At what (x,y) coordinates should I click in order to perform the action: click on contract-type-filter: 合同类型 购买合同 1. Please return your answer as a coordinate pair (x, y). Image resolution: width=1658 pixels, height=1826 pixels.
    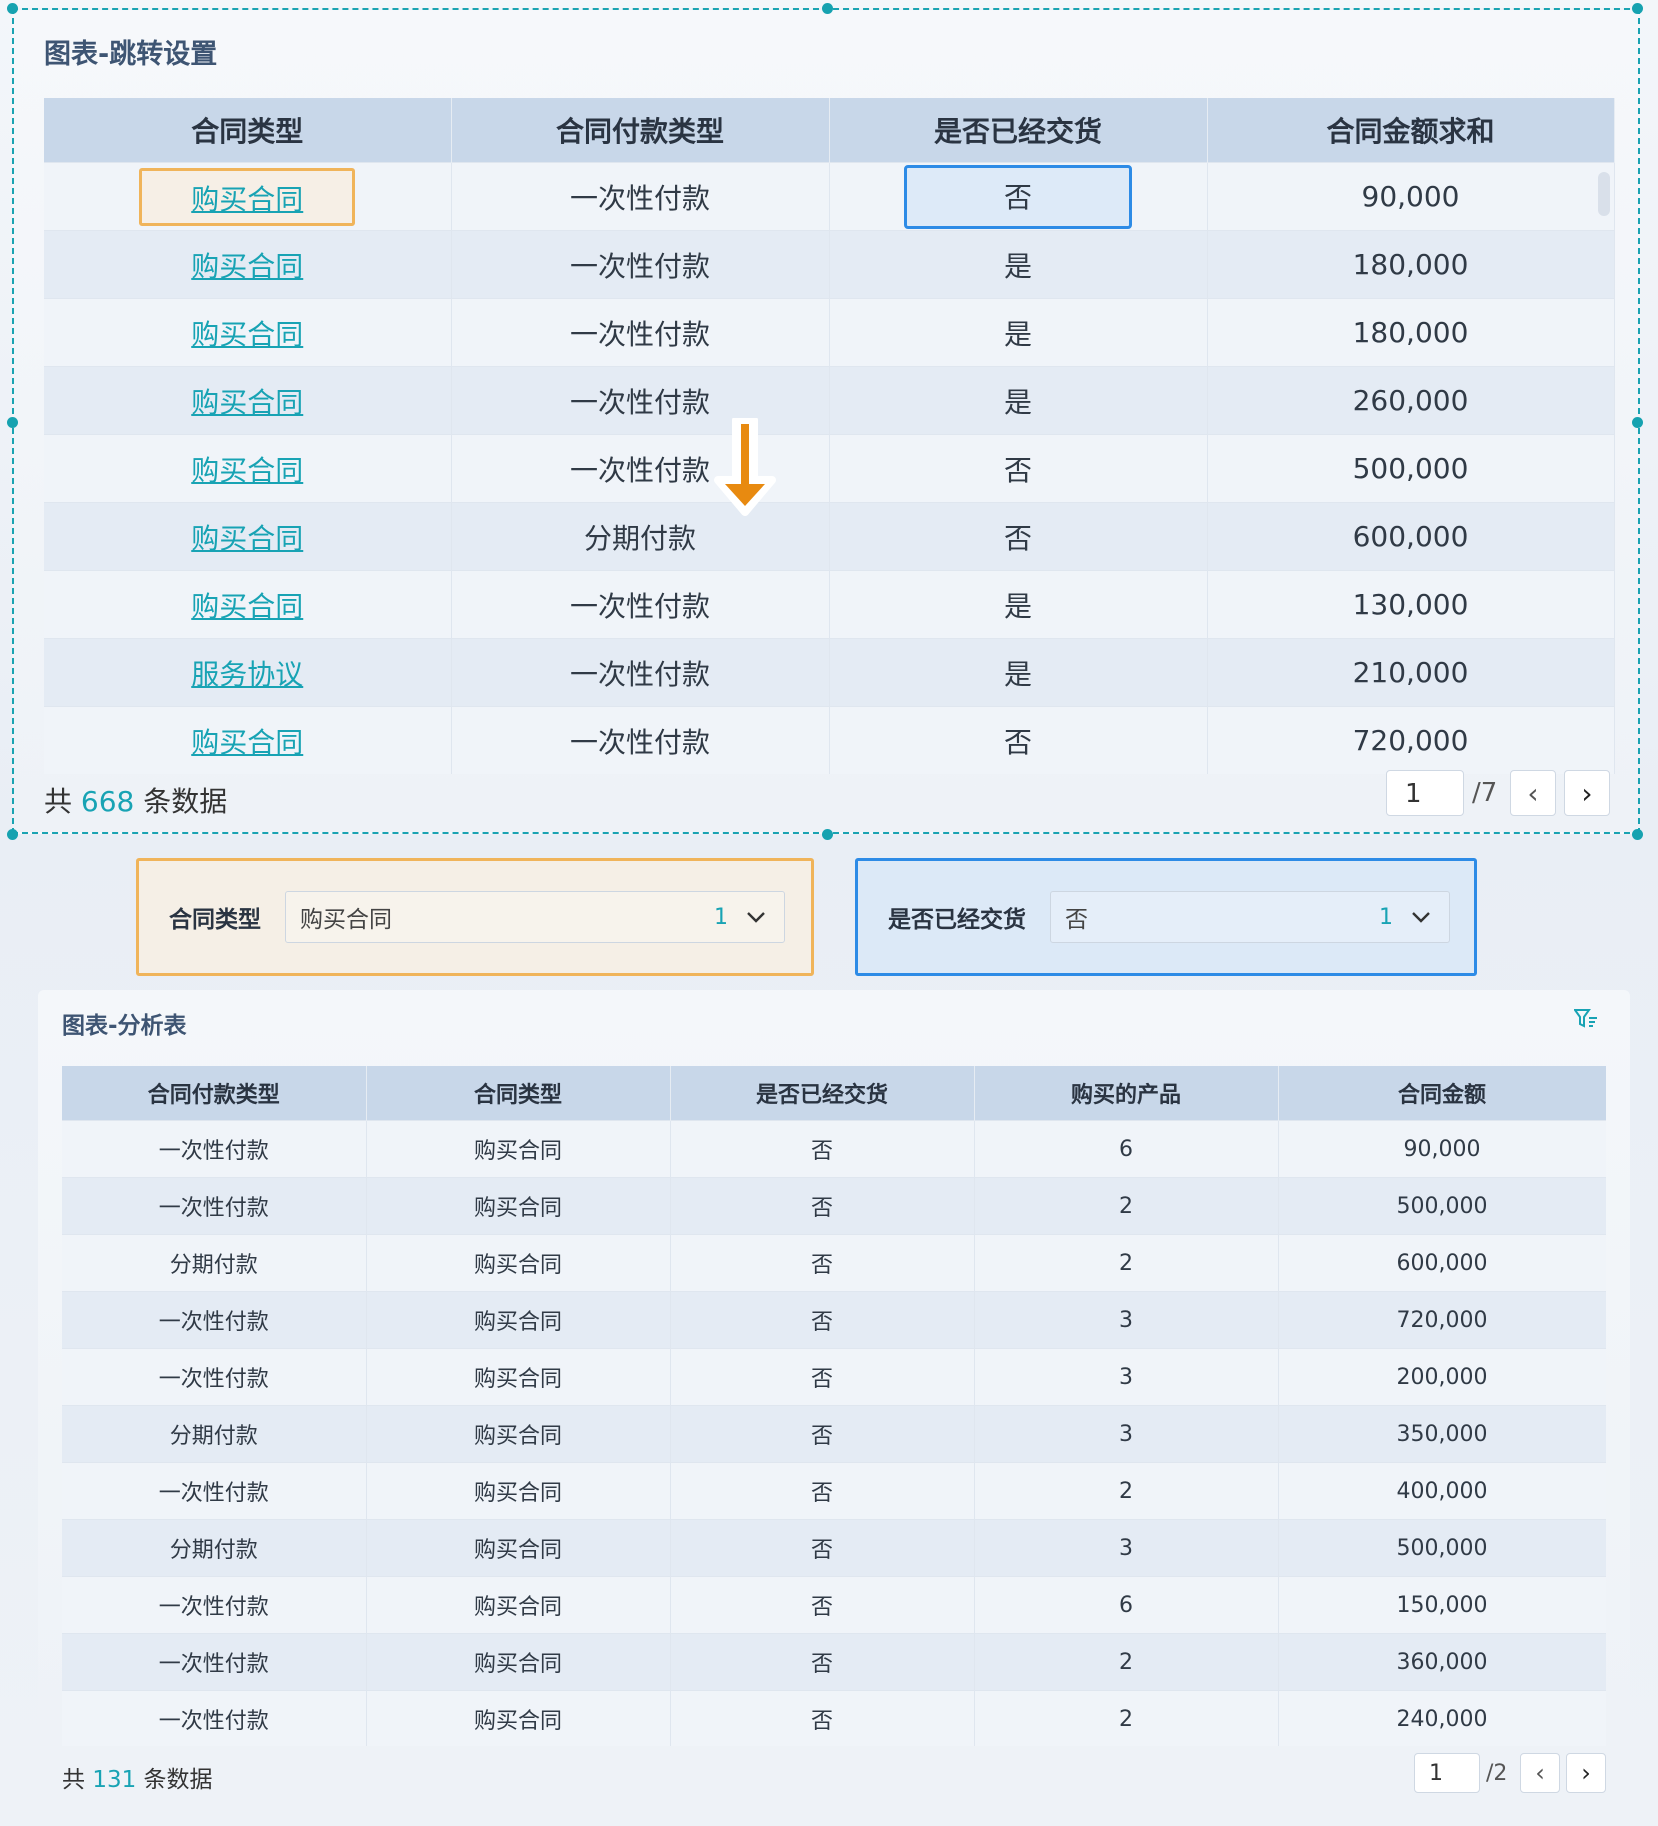
    Looking at the image, I should click on (475, 917).